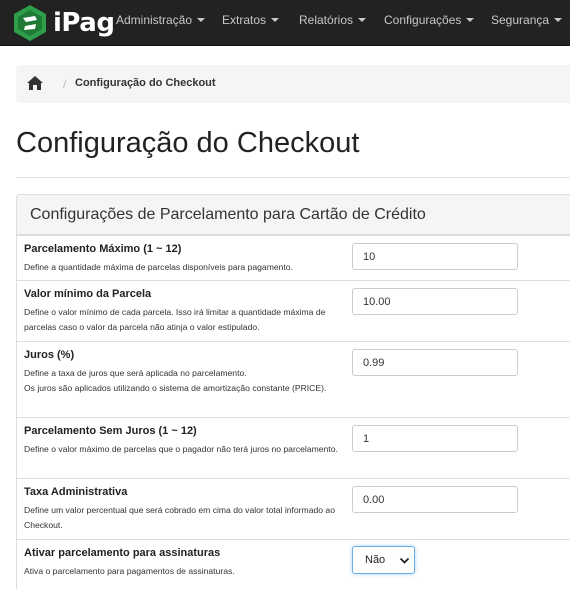  I want to click on interest-input, so click(435, 362).